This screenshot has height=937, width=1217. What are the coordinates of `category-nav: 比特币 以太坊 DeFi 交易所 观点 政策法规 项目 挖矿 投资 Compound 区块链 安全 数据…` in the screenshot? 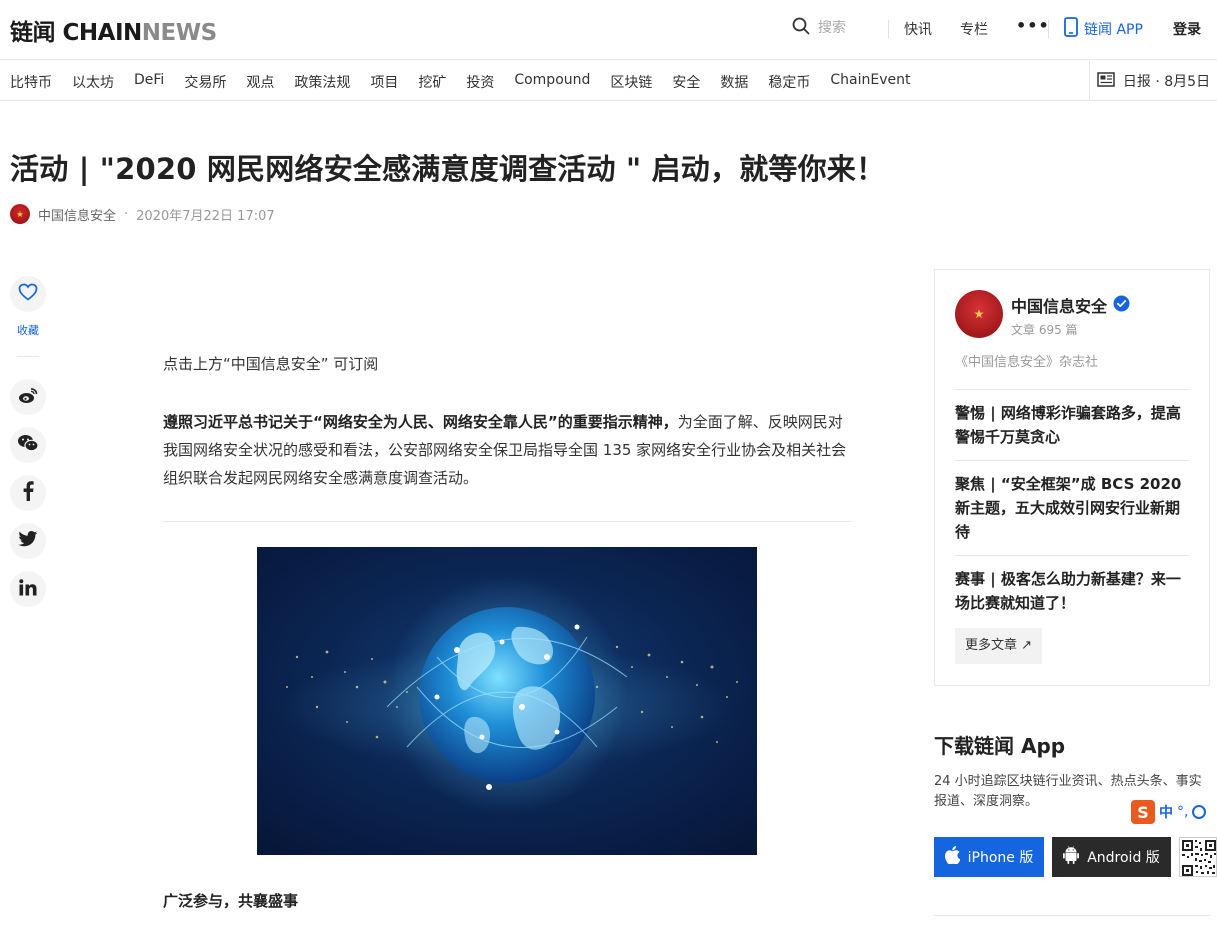 It's located at (608, 81).